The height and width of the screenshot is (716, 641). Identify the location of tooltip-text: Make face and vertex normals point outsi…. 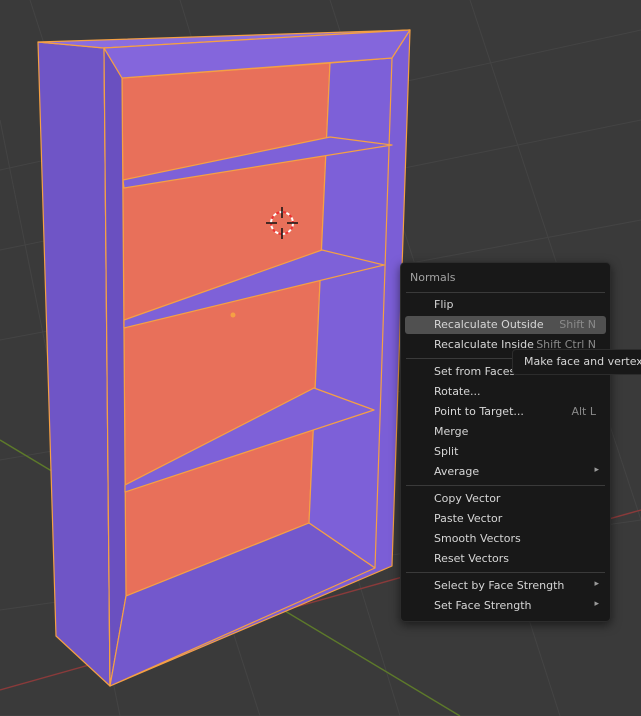
(582, 361).